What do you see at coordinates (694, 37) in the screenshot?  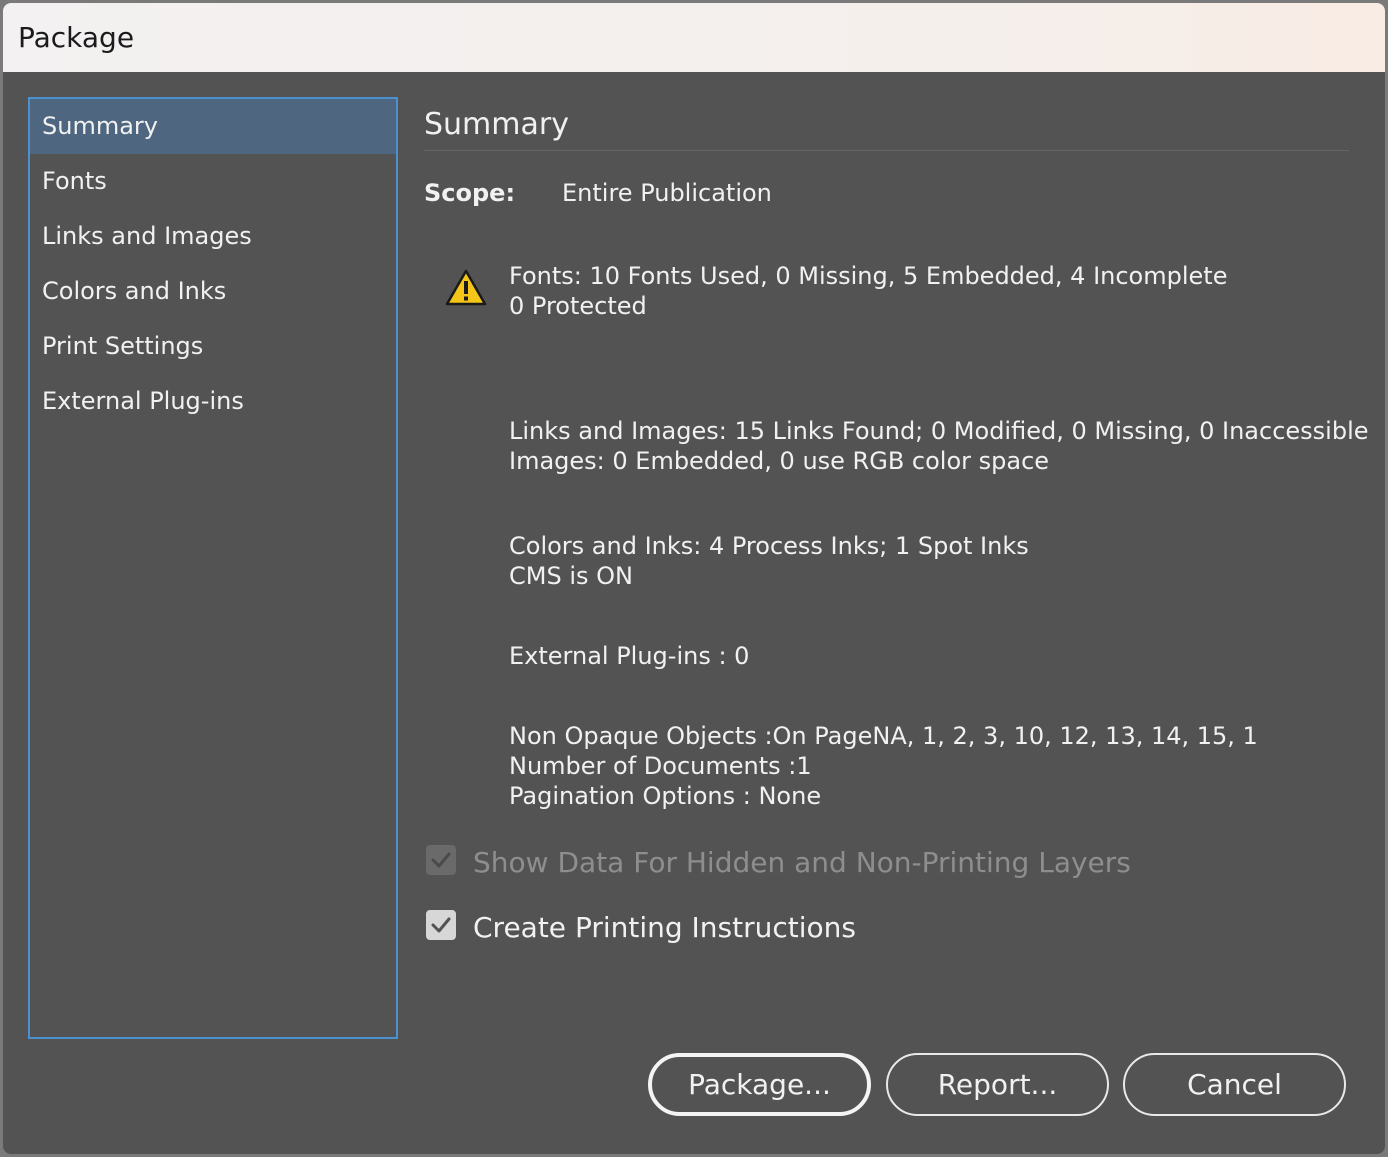 I see `title-bar: Package` at bounding box center [694, 37].